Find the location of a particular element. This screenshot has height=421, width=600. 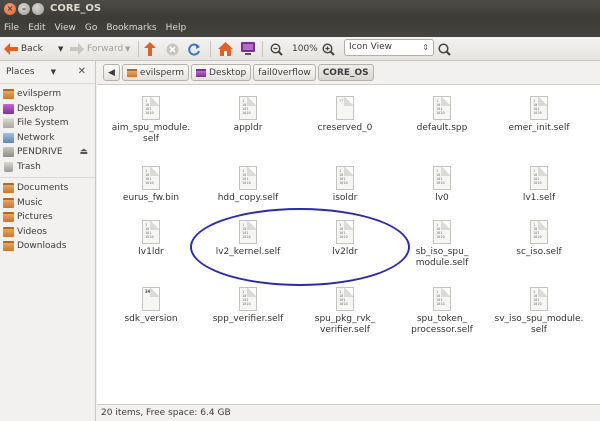

file-item: 1 10 101 1010 lv2_kernel.self is located at coordinates (248, 239).